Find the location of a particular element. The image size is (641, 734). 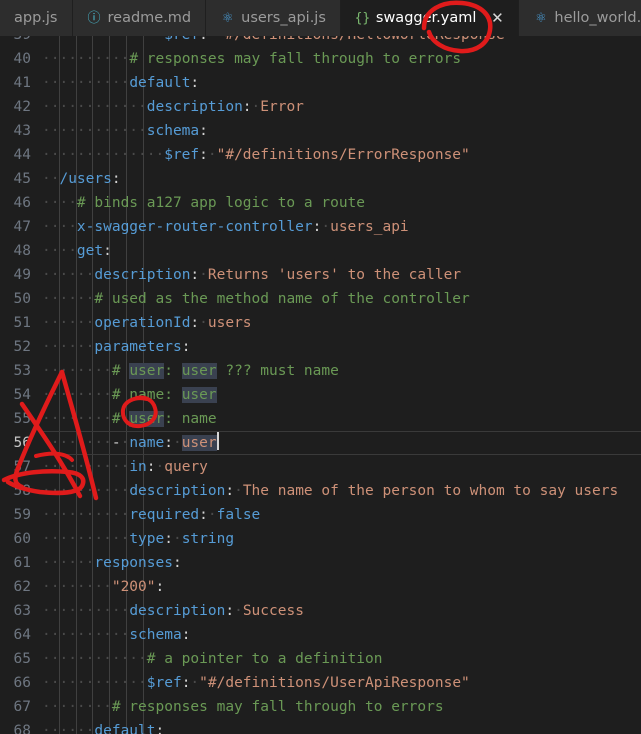

editor-tab-readme-md: ⓘ readme.md is located at coordinates (139, 18).